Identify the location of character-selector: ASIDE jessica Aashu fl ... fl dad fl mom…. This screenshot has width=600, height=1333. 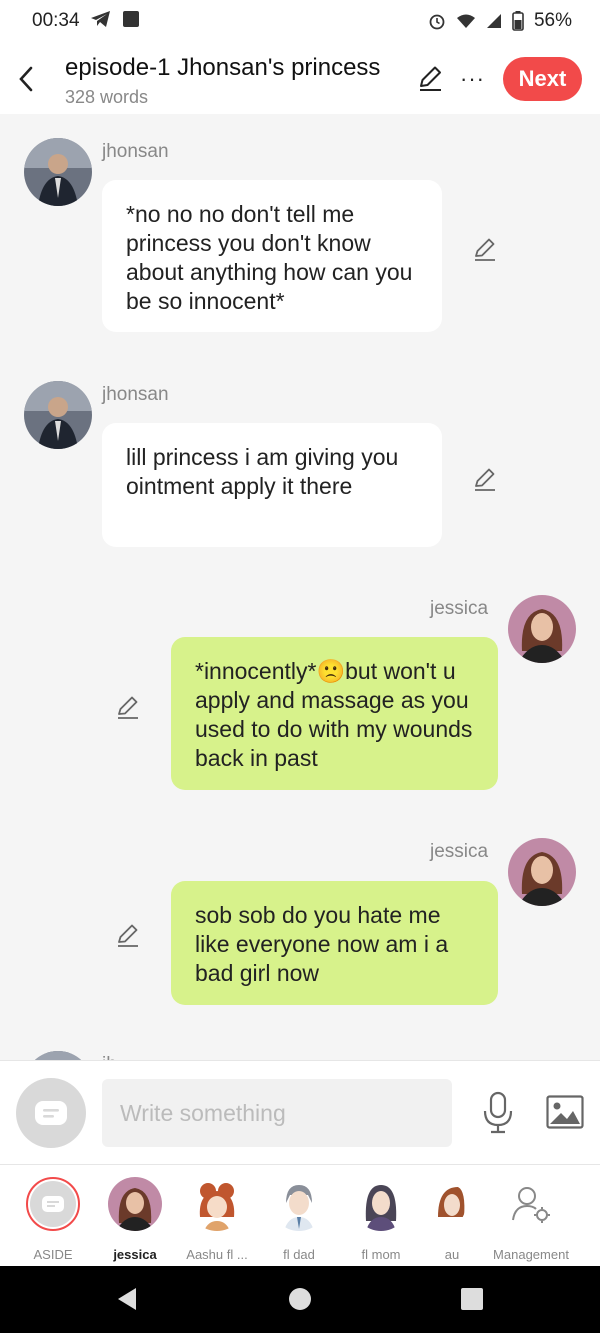
(300, 1215).